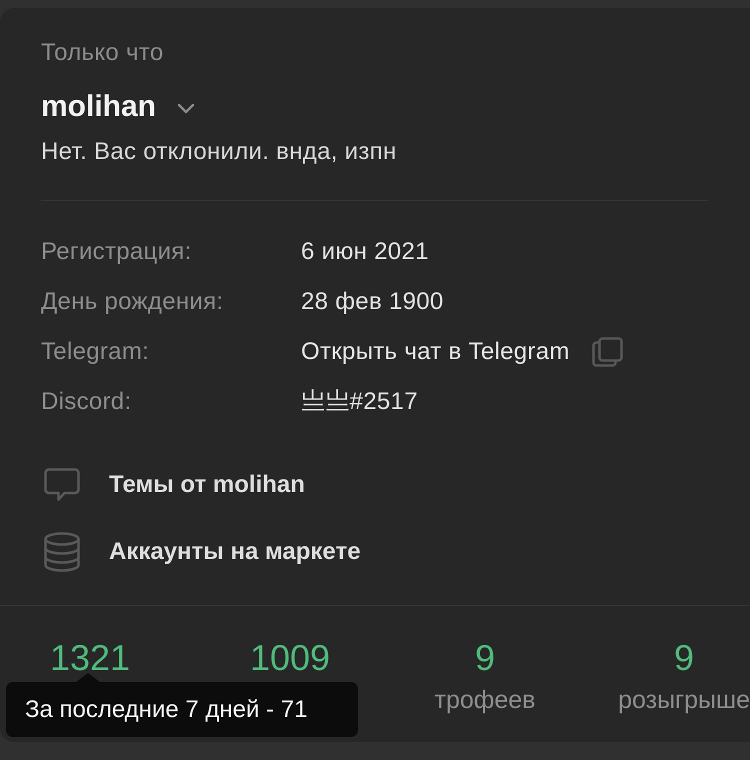 This screenshot has height=760, width=750. I want to click on chevron-down-icon, so click(186, 109).